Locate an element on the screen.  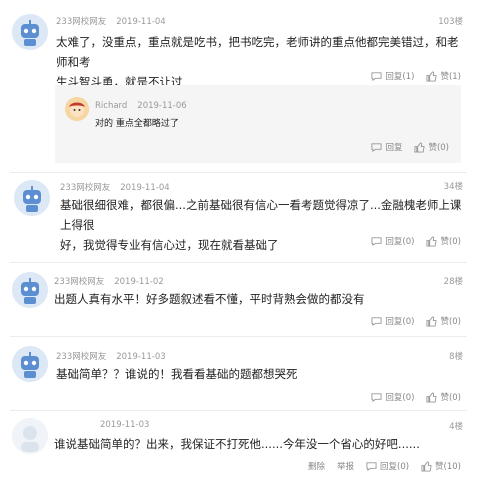
report-button: 举报 is located at coordinates (345, 466).